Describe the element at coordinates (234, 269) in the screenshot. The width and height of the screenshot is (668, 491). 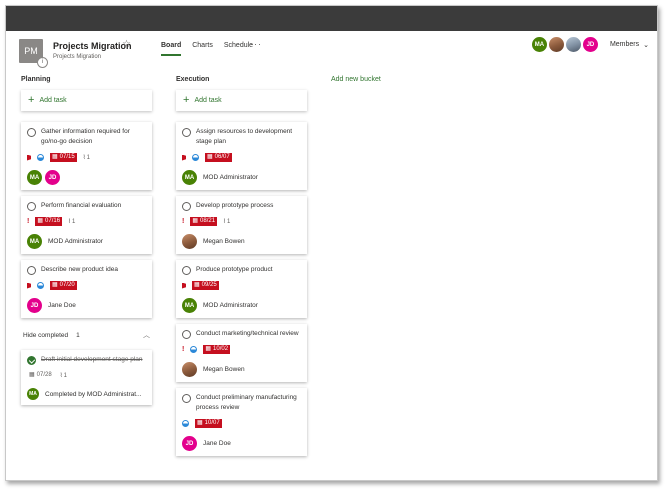
I see `task-title: Produce prototype product` at that location.